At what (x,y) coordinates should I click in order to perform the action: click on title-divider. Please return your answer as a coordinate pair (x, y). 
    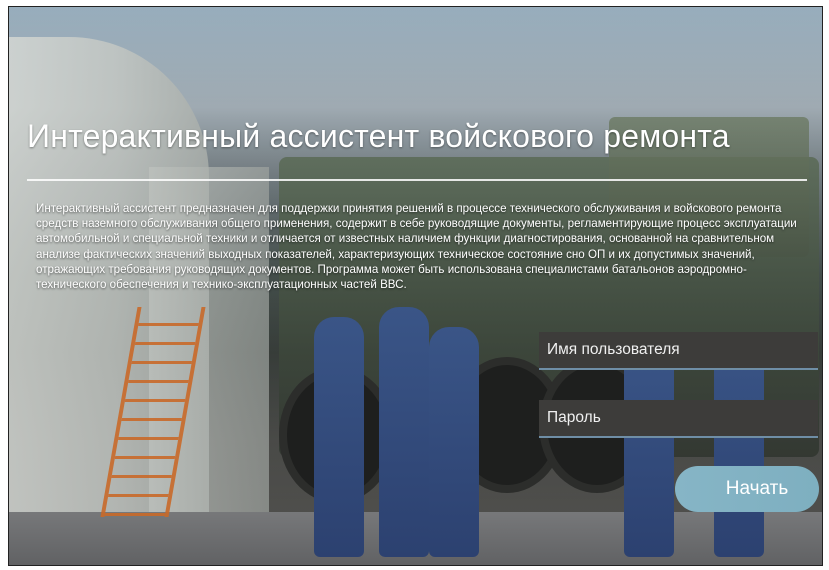
    Looking at the image, I should click on (417, 180).